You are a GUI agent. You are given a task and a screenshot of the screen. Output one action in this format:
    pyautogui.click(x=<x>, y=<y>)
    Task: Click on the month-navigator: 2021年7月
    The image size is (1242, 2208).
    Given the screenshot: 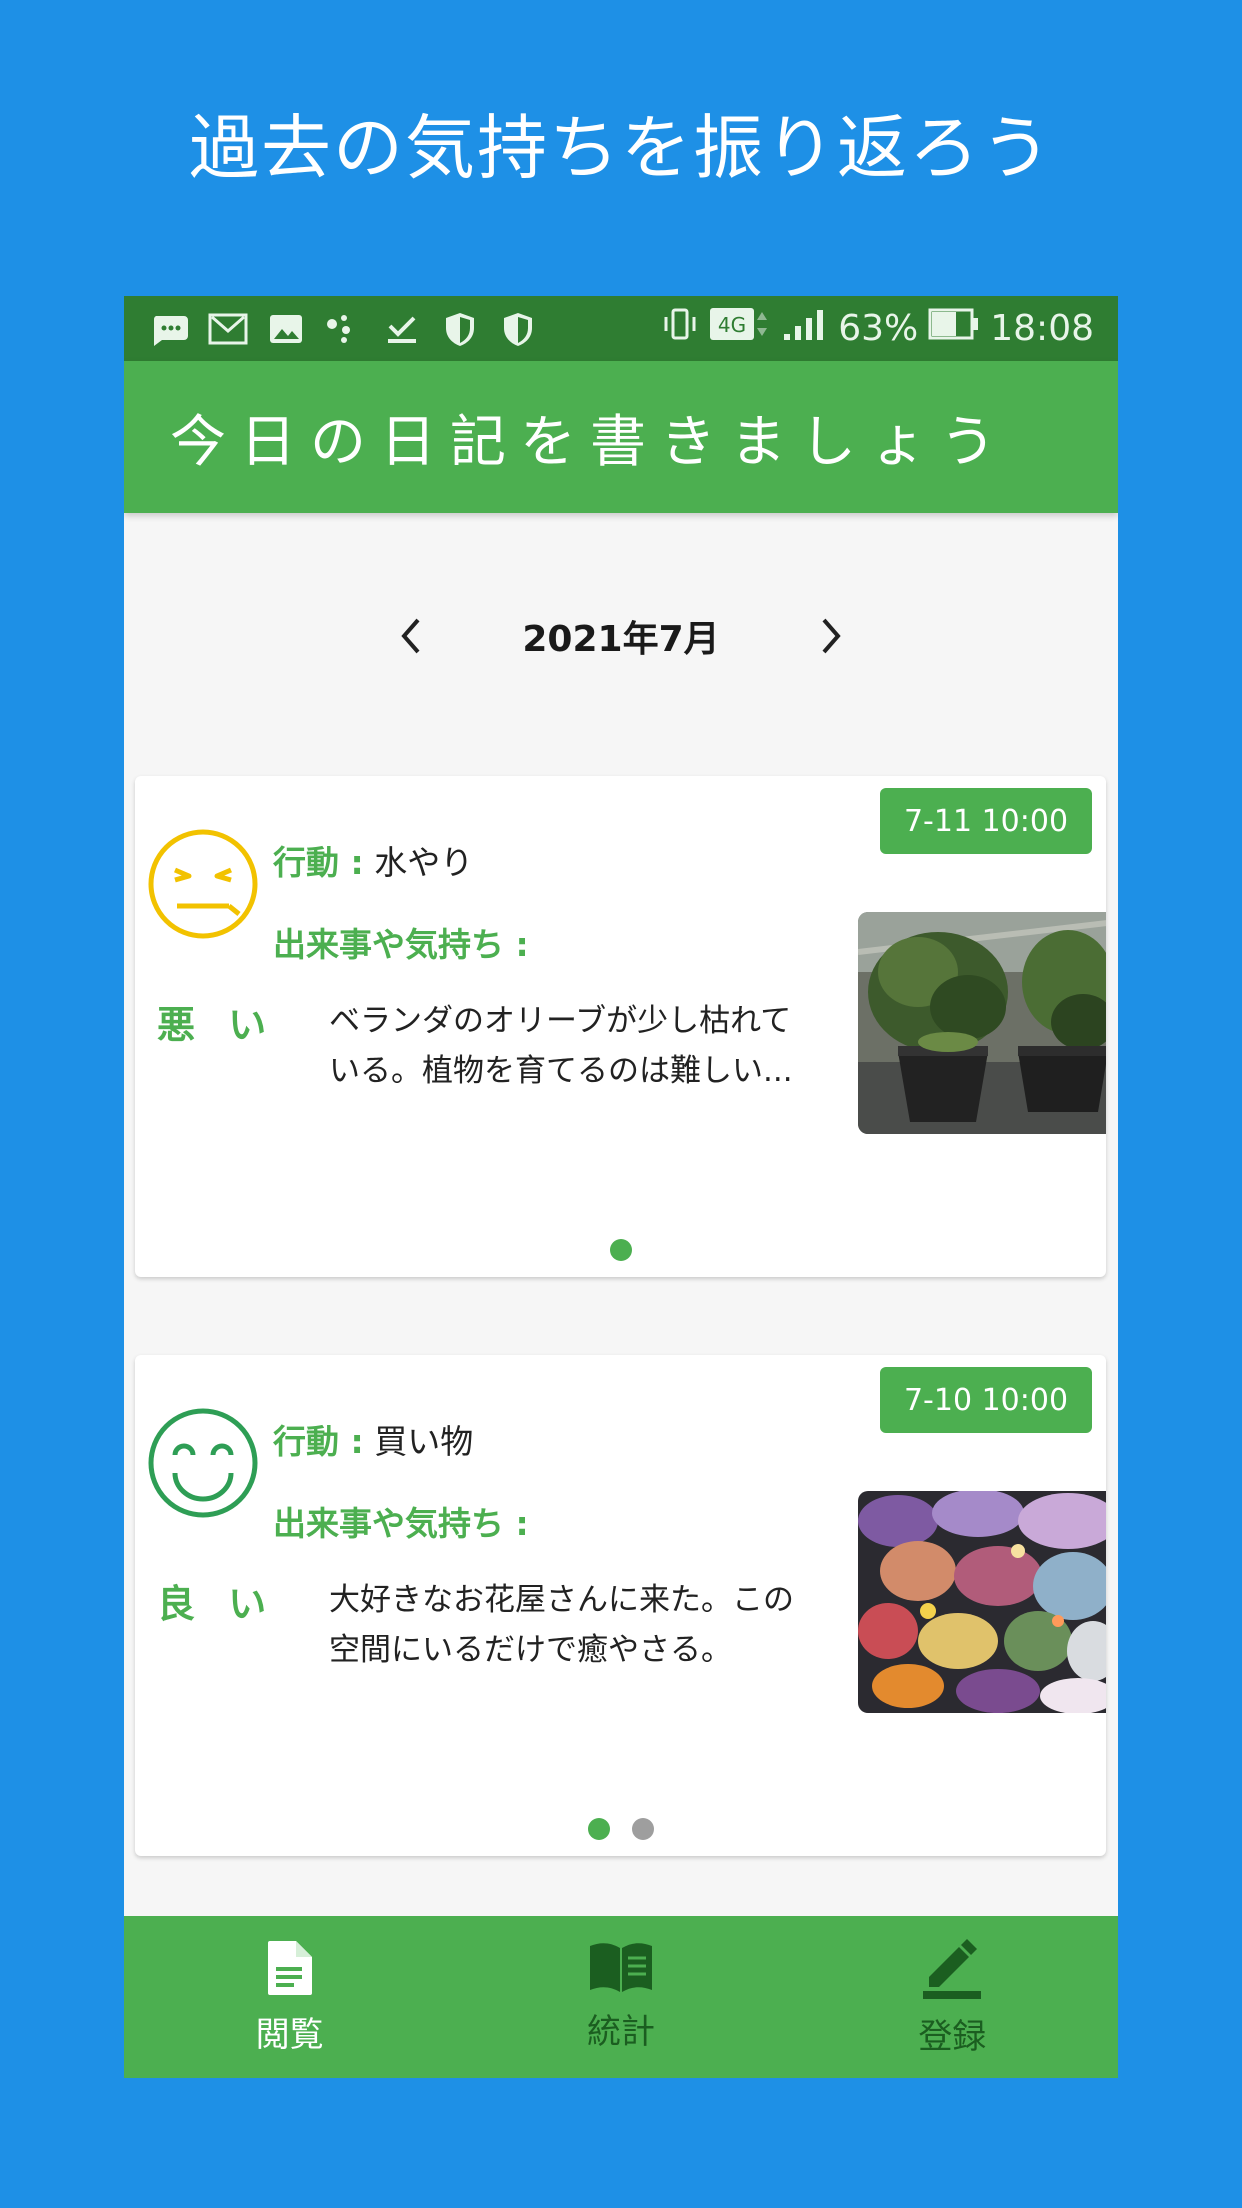 What is the action you would take?
    pyautogui.click(x=621, y=636)
    